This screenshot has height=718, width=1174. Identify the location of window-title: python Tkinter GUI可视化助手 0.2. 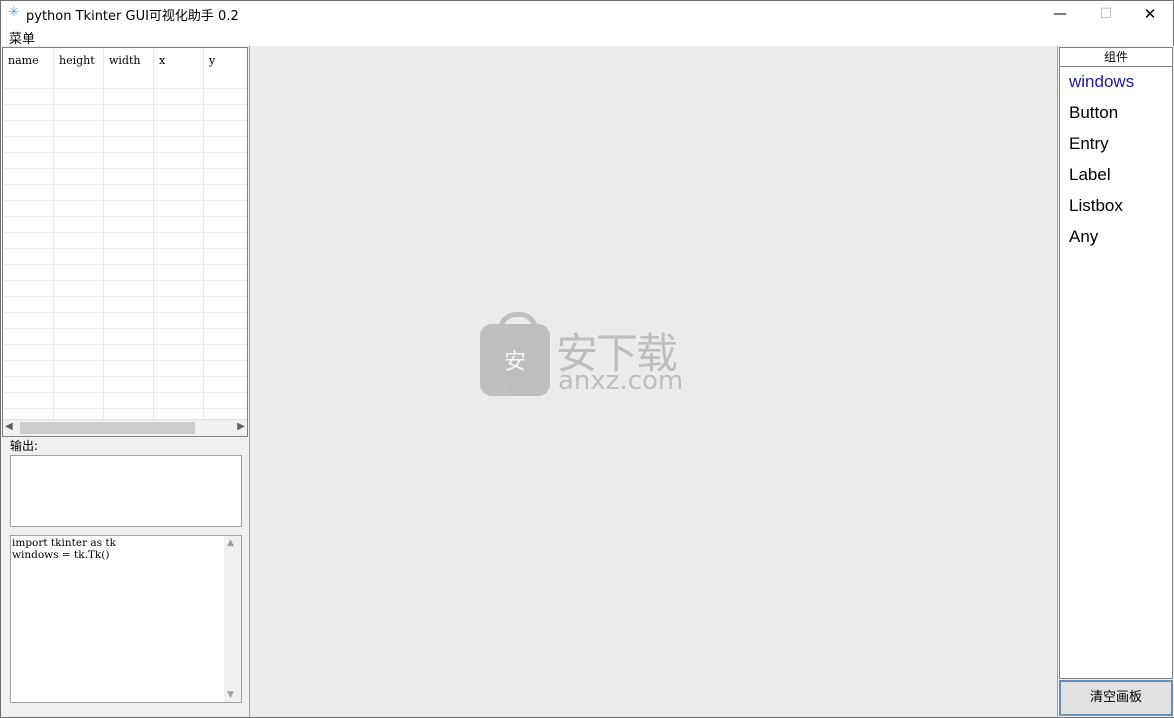
(132, 16).